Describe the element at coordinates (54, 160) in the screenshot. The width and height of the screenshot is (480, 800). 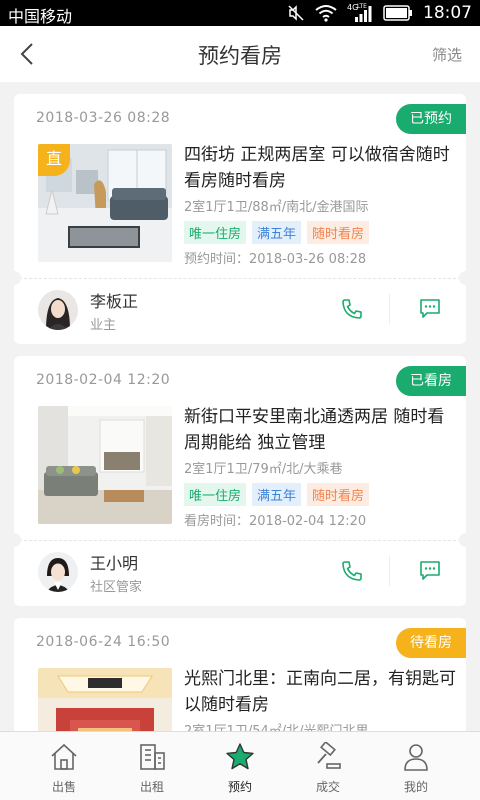
I see `direct-badge: 直` at that location.